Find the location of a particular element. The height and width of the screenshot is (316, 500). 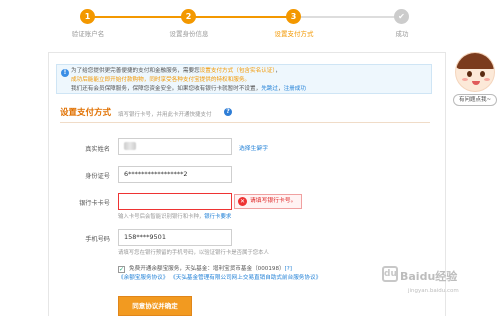

assistant-widget: 有问题点我~ is located at coordinates (475, 80).